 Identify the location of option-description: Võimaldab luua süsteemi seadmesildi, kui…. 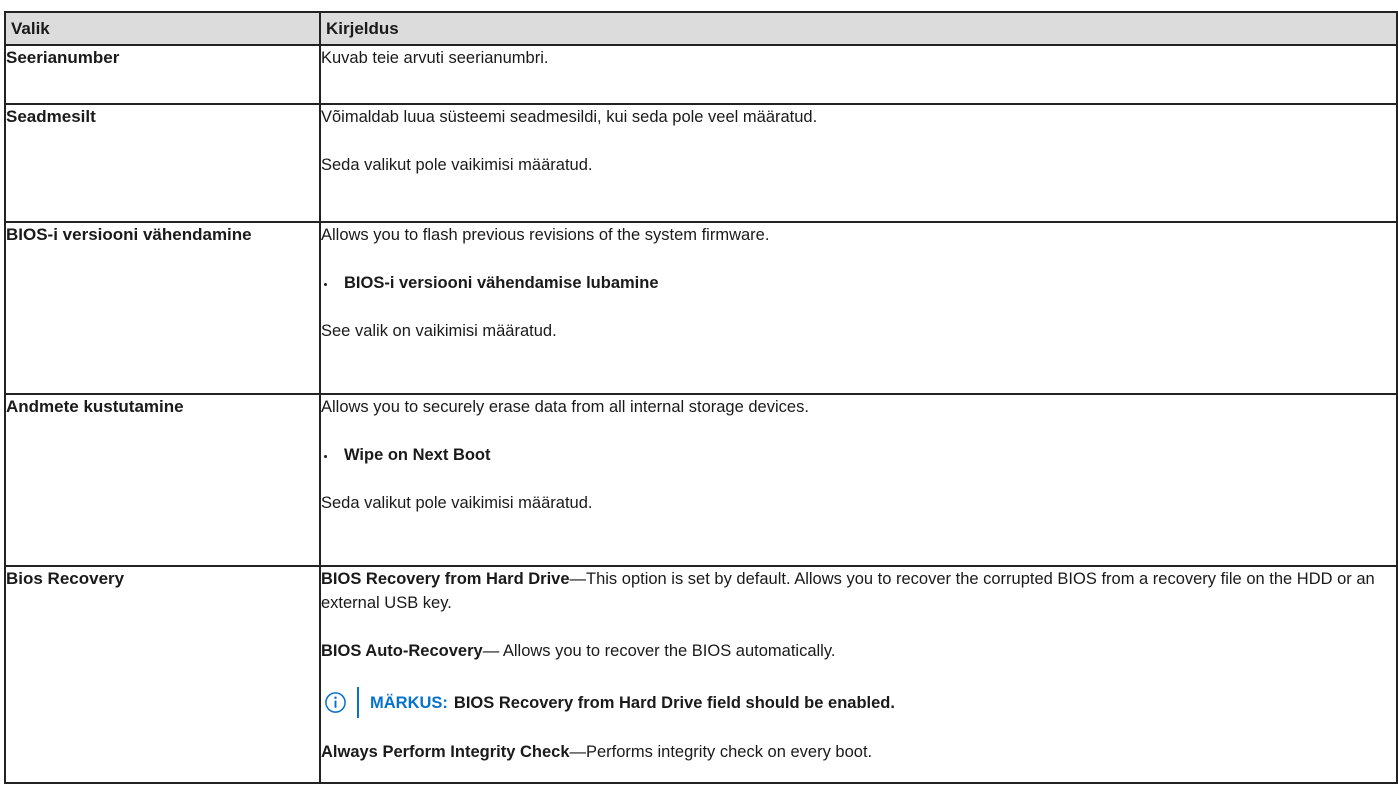
(858, 163).